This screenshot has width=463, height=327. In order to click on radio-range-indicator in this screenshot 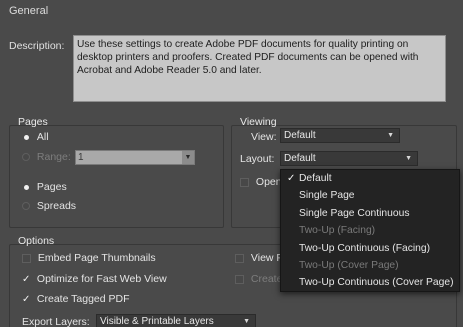, I will do `click(26, 157)`.